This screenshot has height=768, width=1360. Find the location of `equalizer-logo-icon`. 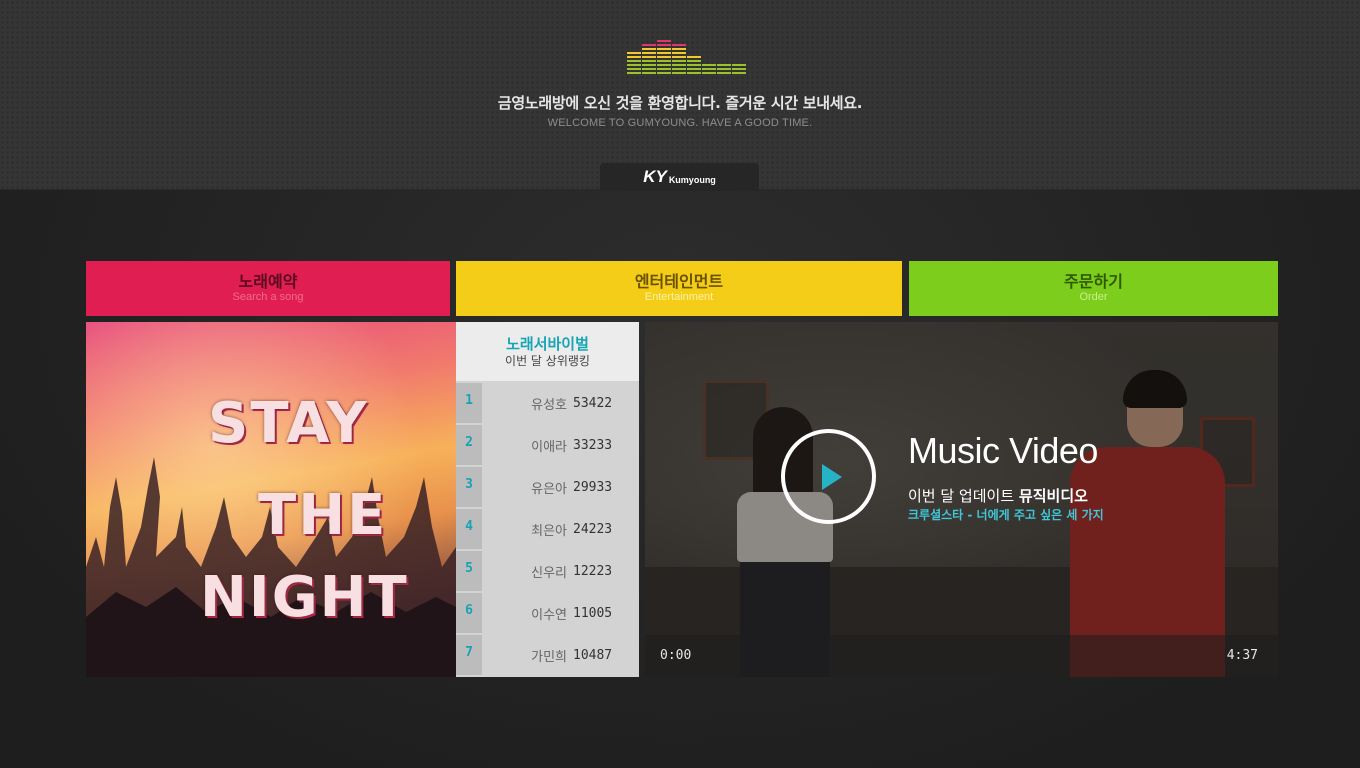

equalizer-logo-icon is located at coordinates (686, 56).